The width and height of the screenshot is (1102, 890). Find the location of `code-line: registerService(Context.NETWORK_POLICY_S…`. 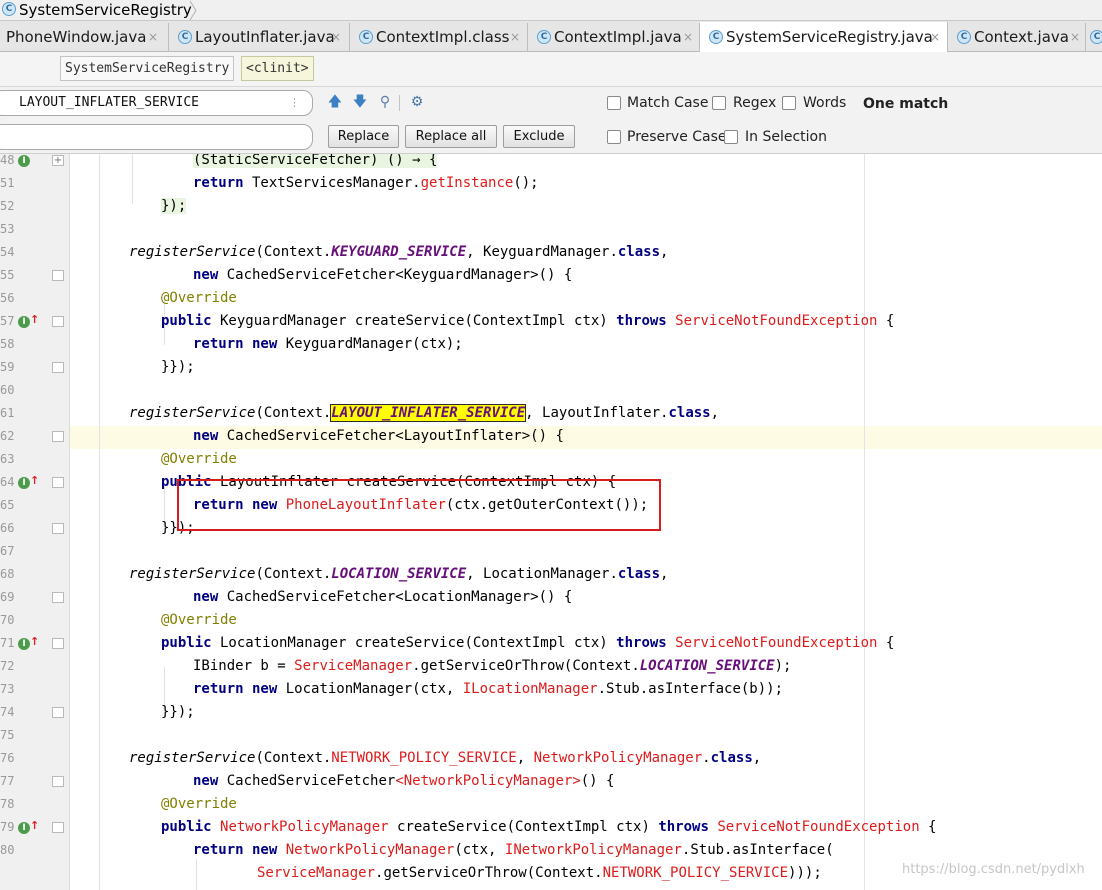

code-line: registerService(Context.NETWORK_POLICY_S… is located at coordinates (445, 758).